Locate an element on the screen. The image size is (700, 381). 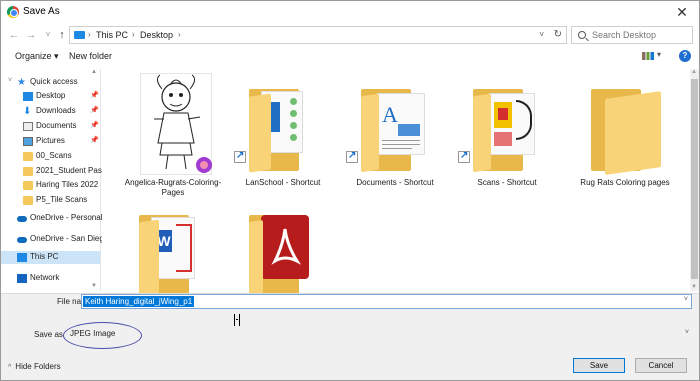
sidebar-item-quick-access: ˅ ★ Quick access is located at coordinates (50, 82).